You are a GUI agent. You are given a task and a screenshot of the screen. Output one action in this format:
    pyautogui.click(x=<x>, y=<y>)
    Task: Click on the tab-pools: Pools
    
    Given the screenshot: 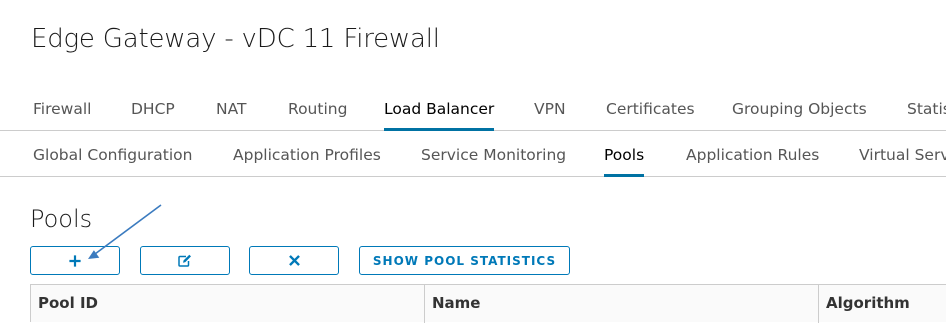 What is the action you would take?
    pyautogui.click(x=624, y=155)
    